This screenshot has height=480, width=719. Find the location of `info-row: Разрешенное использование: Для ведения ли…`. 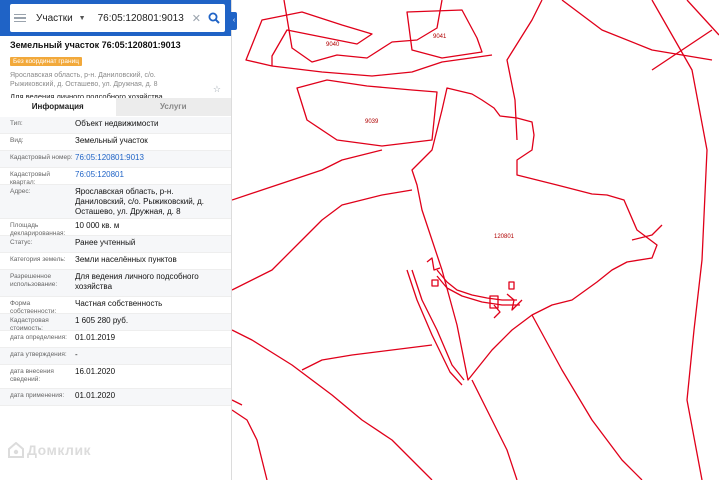

info-row: Разрешенное использование: Для ведения ли… is located at coordinates (115, 283).